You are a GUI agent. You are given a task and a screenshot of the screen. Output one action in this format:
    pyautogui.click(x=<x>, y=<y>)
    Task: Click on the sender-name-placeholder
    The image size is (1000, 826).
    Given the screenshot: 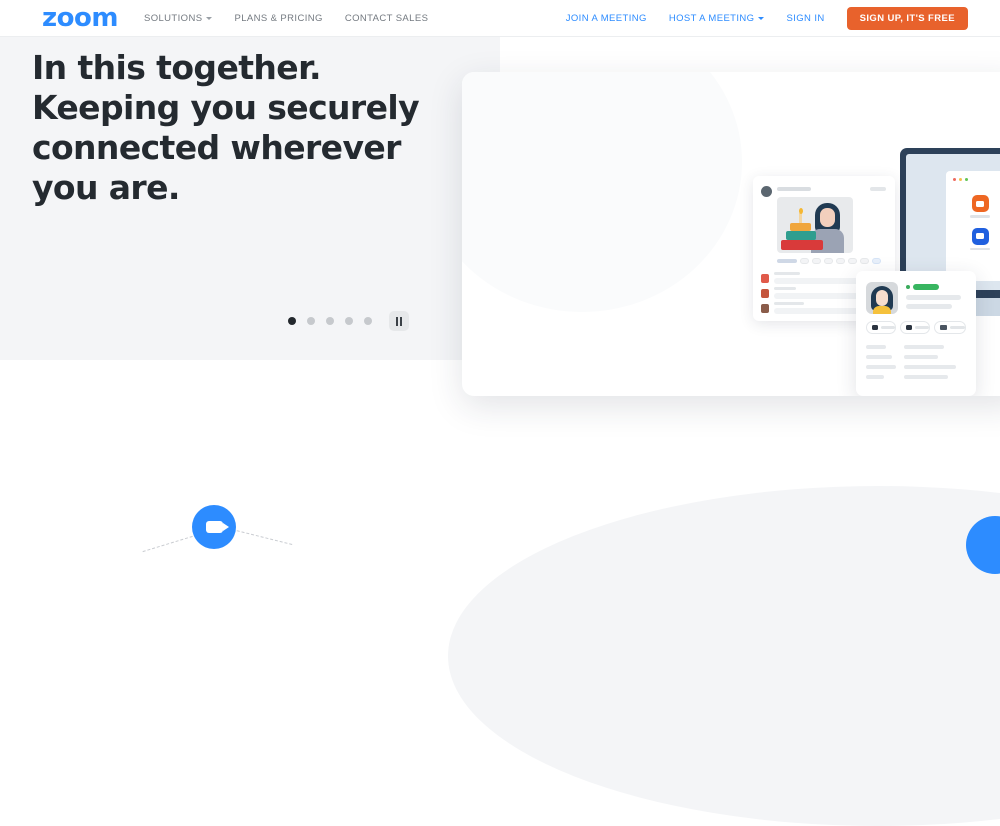 What is the action you would take?
    pyautogui.click(x=794, y=189)
    